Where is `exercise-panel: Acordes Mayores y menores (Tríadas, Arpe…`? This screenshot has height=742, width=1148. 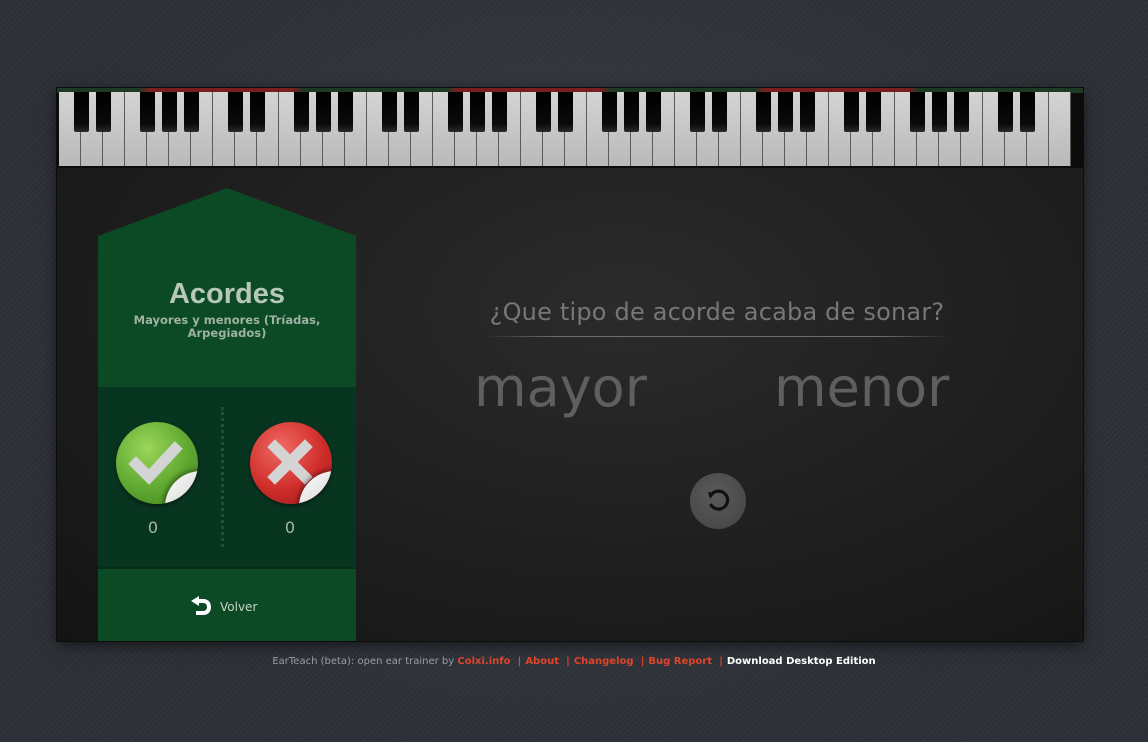 exercise-panel: Acordes Mayores y menores (Tríadas, Arpe… is located at coordinates (227, 414).